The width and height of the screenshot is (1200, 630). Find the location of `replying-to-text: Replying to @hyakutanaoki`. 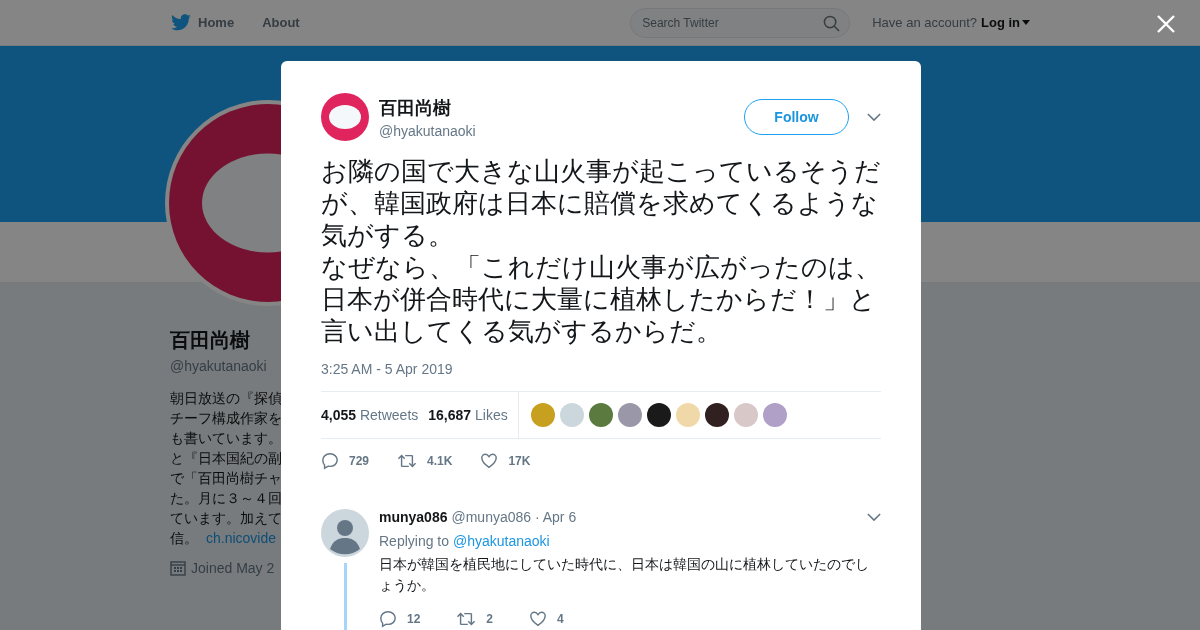

replying-to-text: Replying to @hyakutanaoki is located at coordinates (465, 541).